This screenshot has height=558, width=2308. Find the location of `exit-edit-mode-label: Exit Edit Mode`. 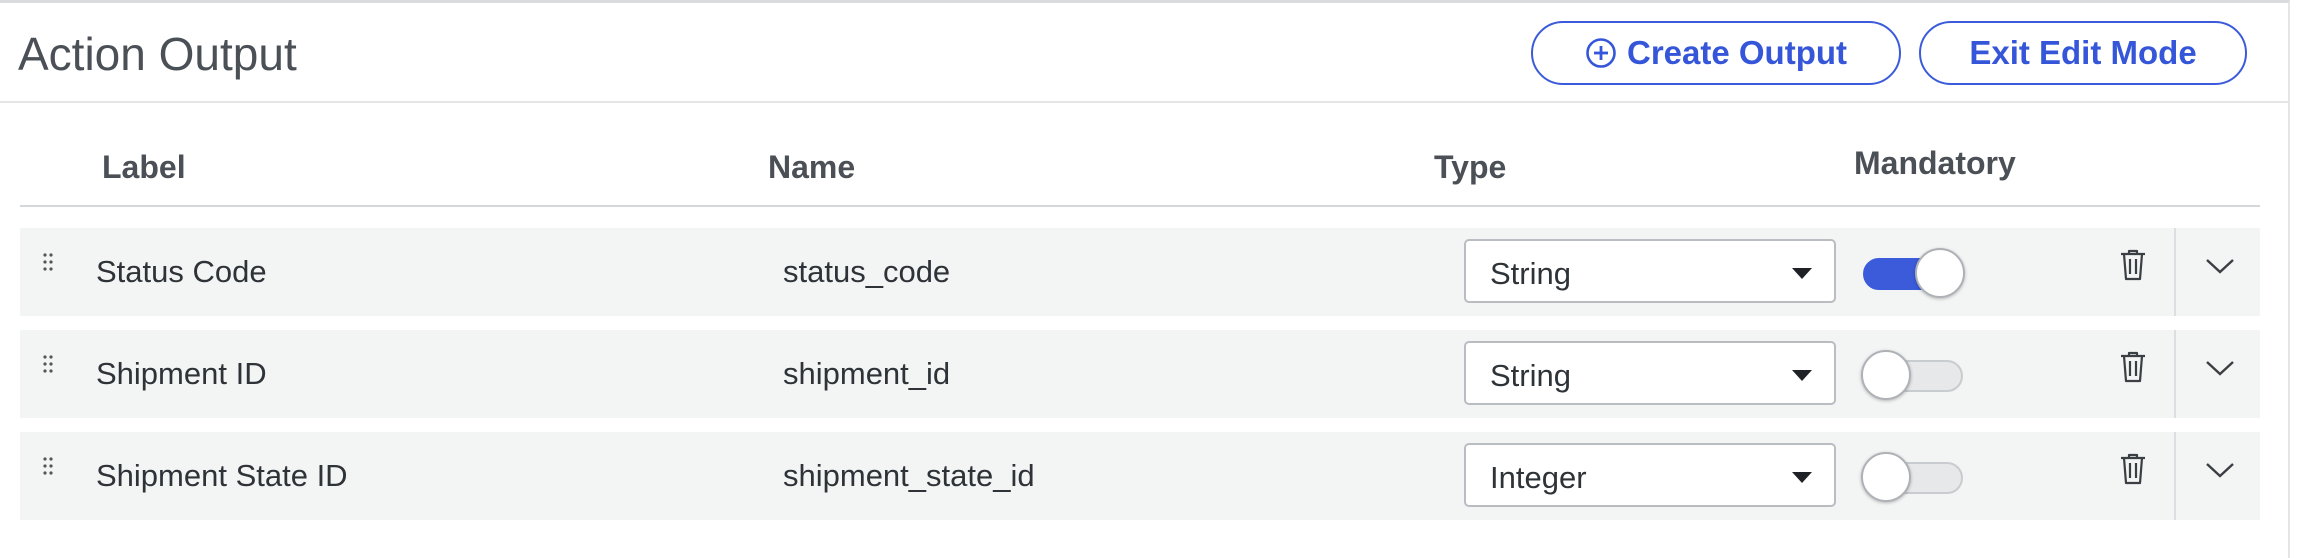

exit-edit-mode-label: Exit Edit Mode is located at coordinates (2083, 52).